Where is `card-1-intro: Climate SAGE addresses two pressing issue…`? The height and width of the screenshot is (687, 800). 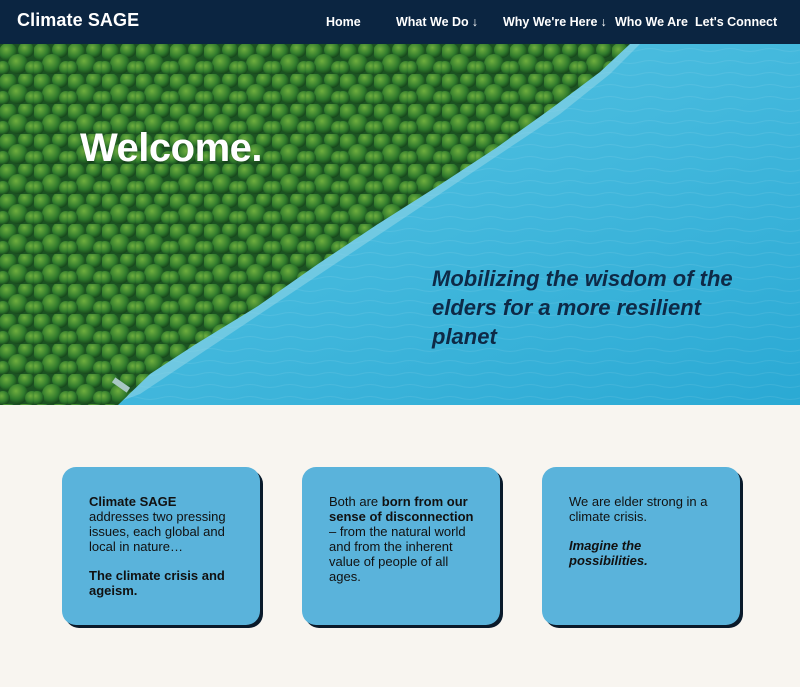 card-1-intro: Climate SAGE addresses two pressing issue… is located at coordinates (161, 524).